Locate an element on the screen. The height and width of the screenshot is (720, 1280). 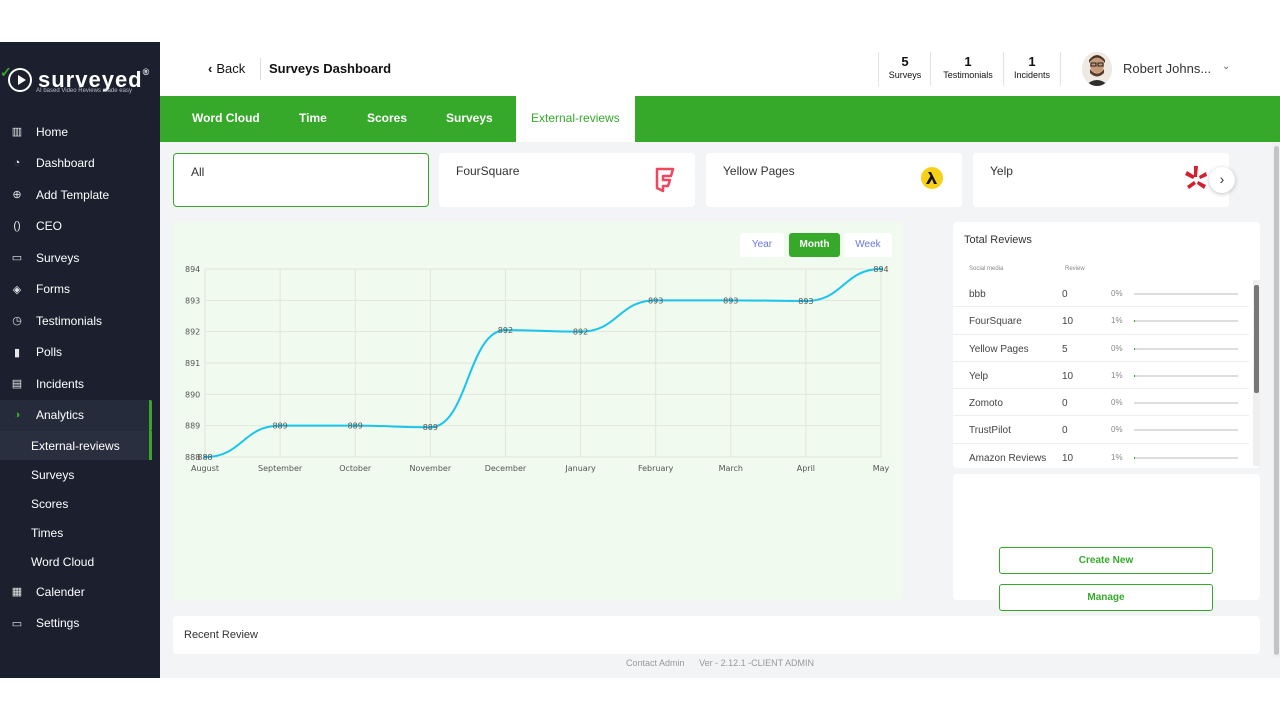
tab-word-cloud: Word Cloud is located at coordinates (226, 119).